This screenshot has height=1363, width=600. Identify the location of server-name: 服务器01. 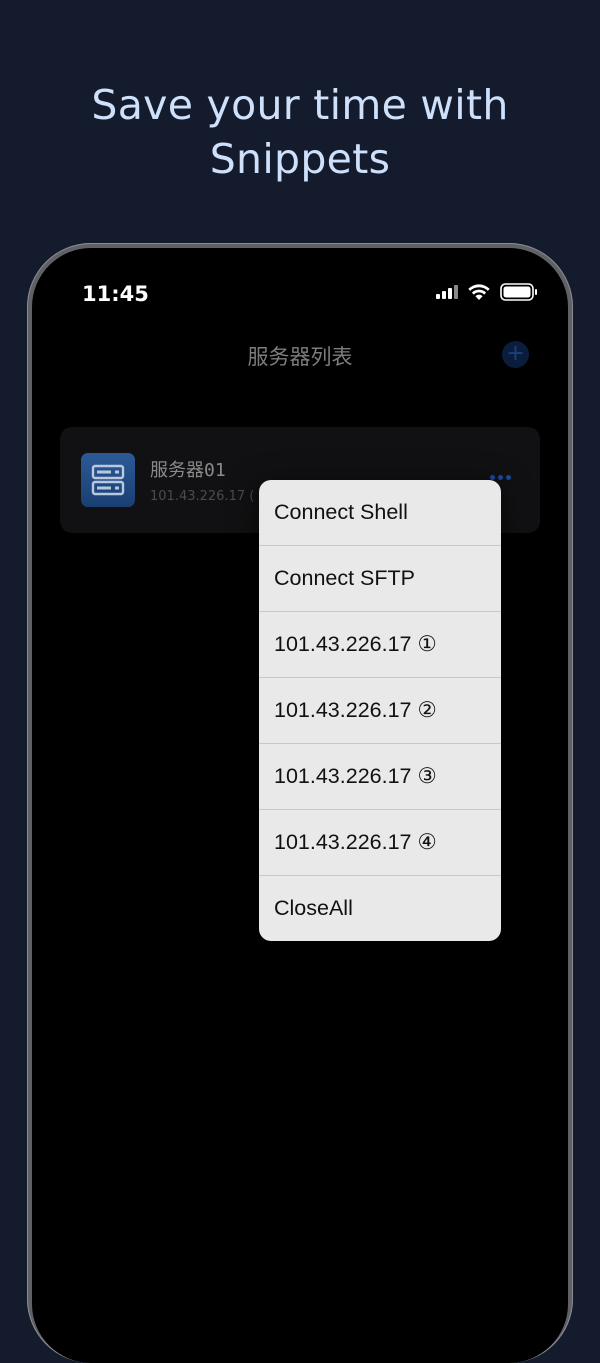
(188, 470).